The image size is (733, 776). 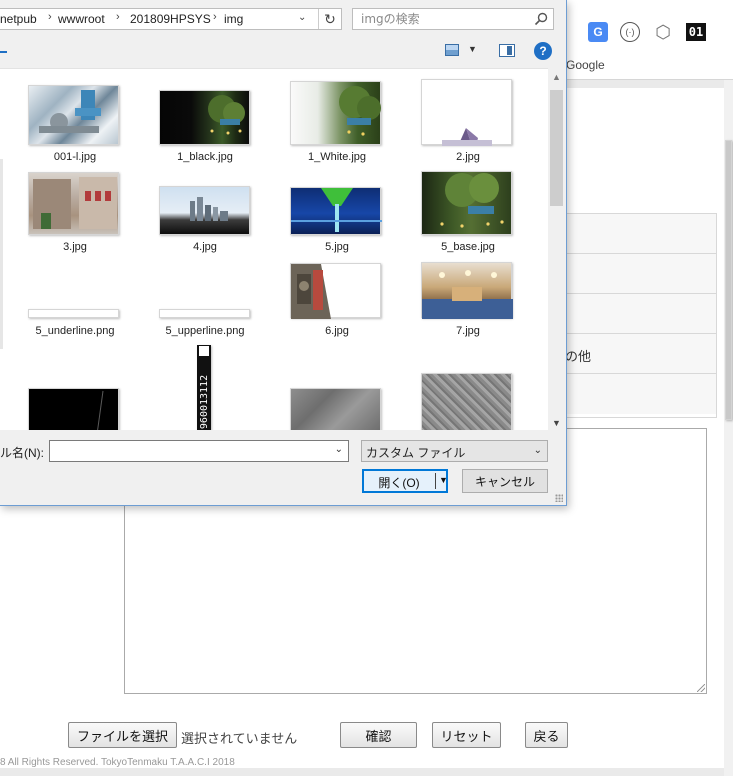 What do you see at coordinates (585, 65) in the screenshot?
I see `bookmark-google: Google` at bounding box center [585, 65].